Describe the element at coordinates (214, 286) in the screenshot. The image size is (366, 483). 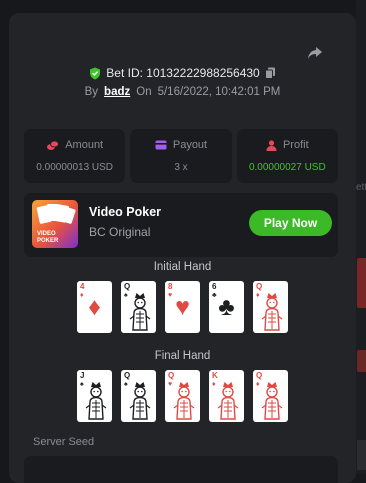
I see `card-rank: 6` at that location.